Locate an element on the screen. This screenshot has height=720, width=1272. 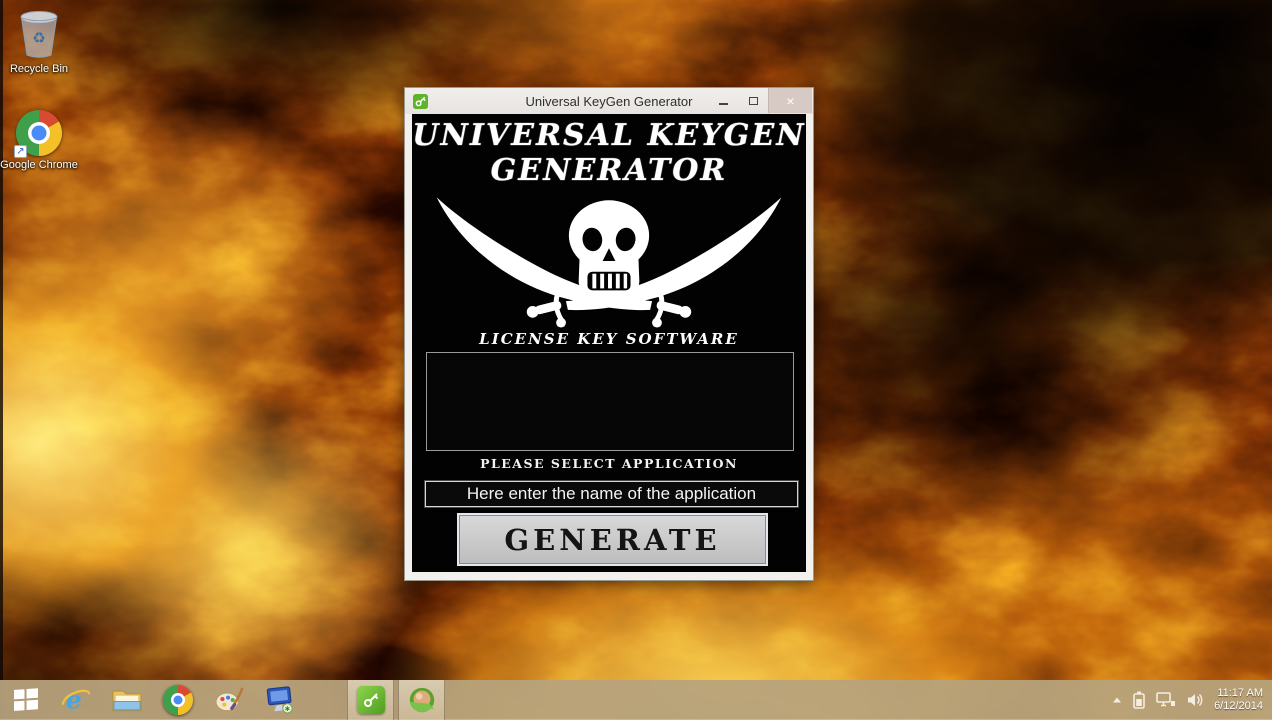
windows-start-icon is located at coordinates (26, 699).